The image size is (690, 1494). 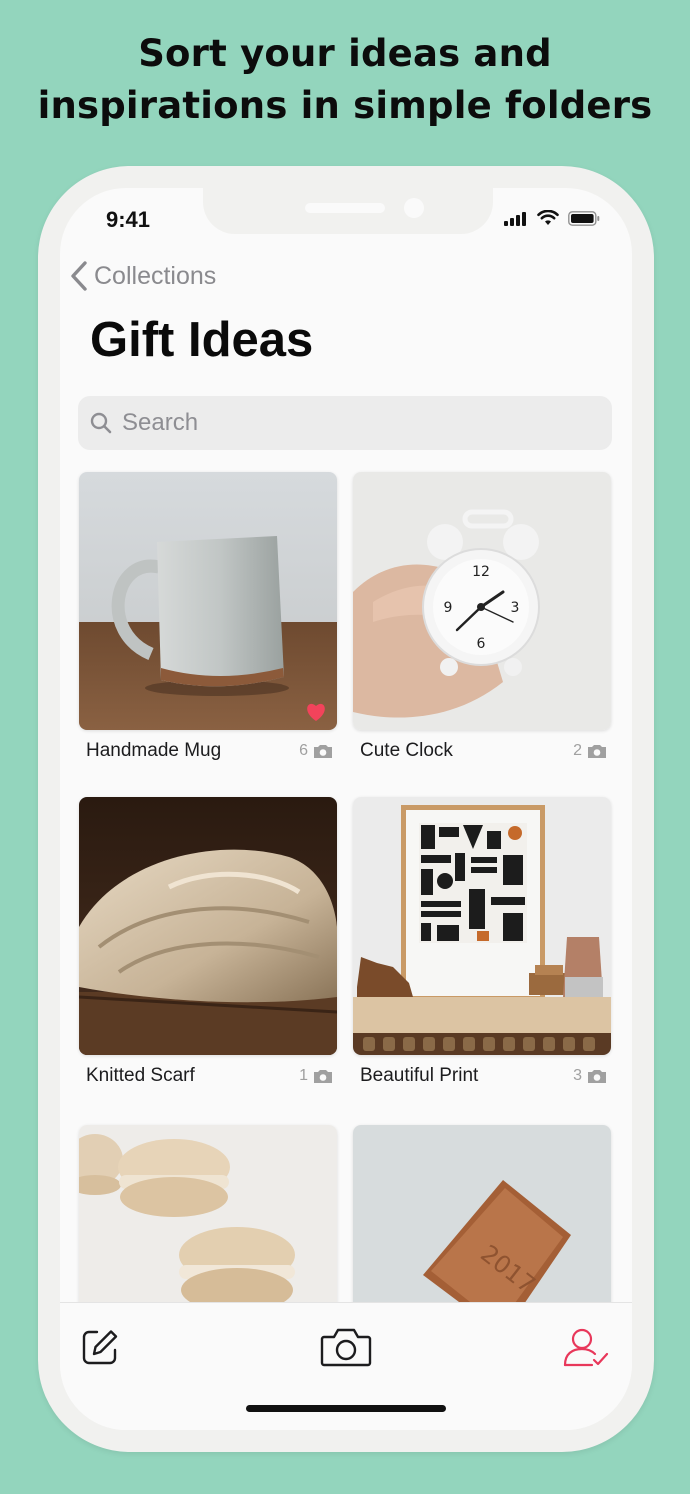 What do you see at coordinates (154, 750) in the screenshot?
I see `card-title: Handmade Mug` at bounding box center [154, 750].